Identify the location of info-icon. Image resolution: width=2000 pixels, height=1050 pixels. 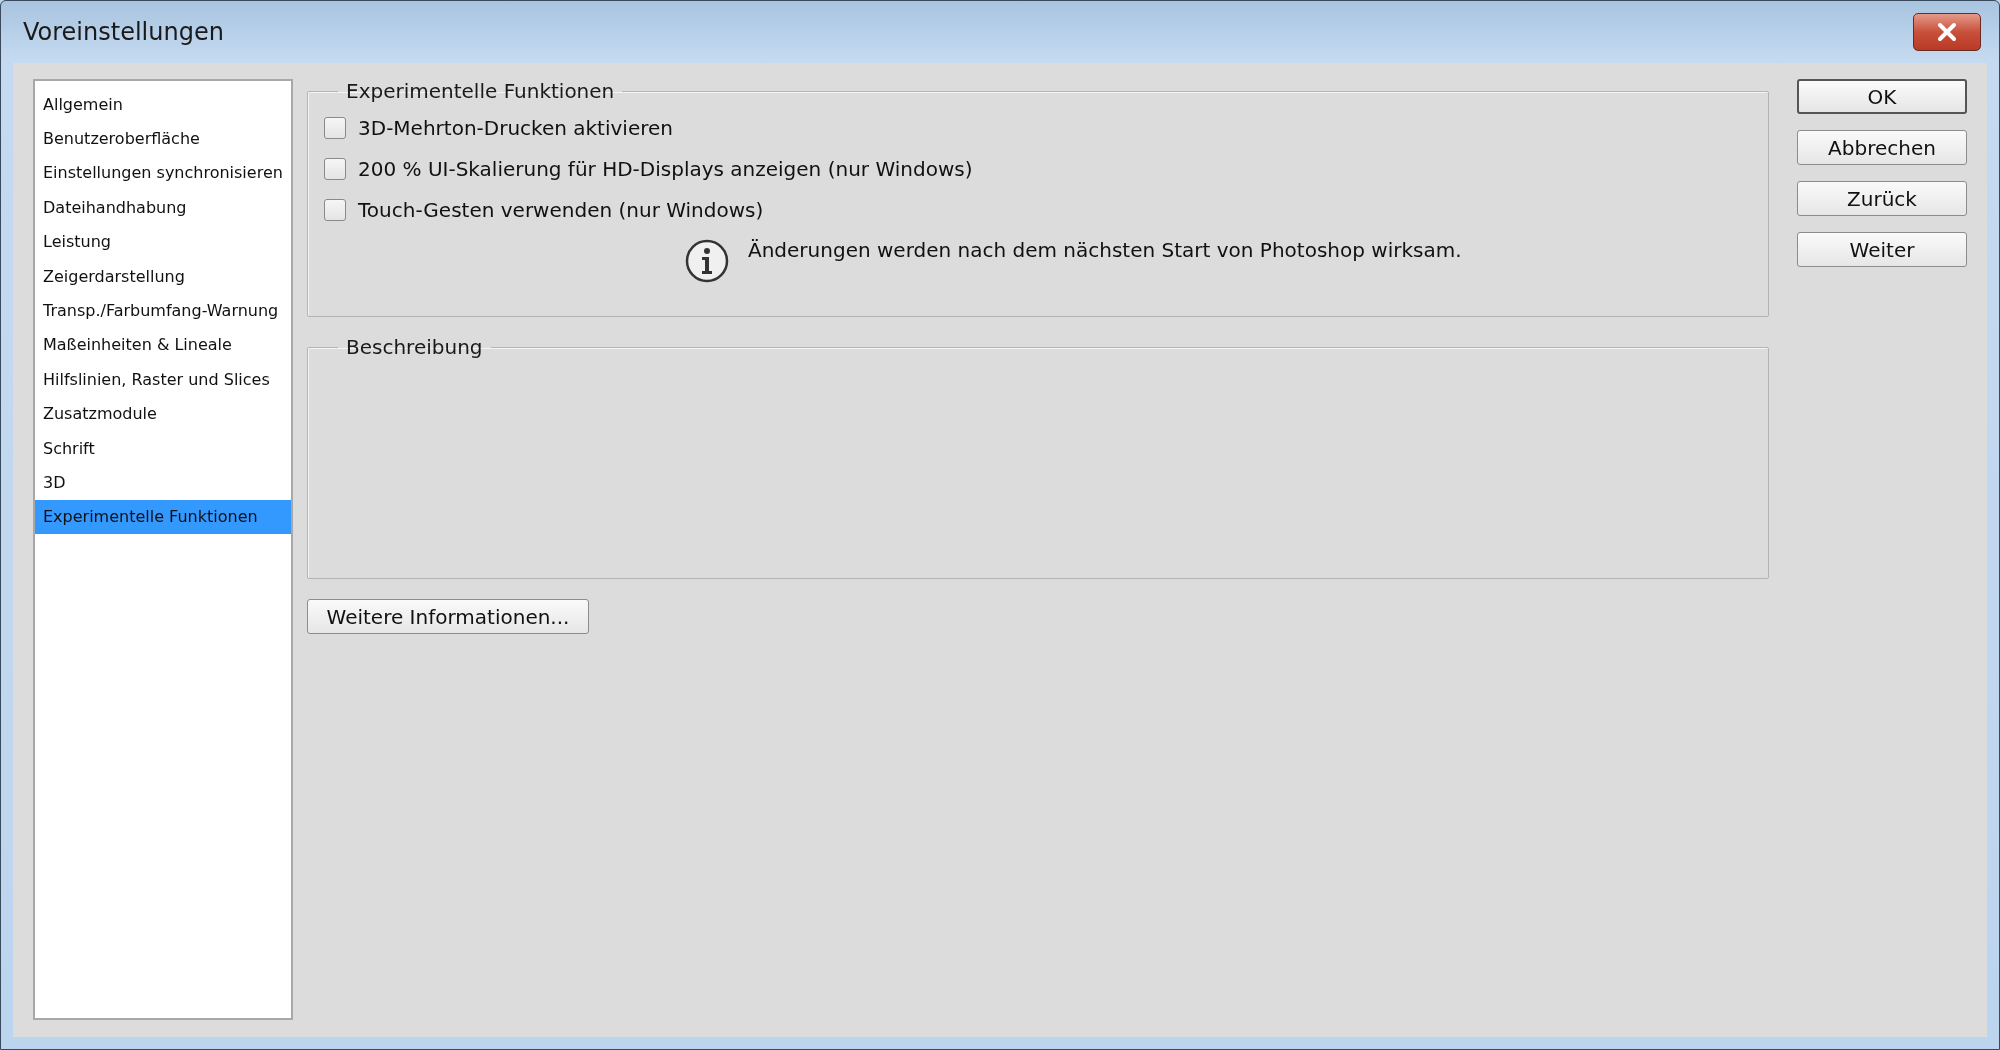
(707, 261).